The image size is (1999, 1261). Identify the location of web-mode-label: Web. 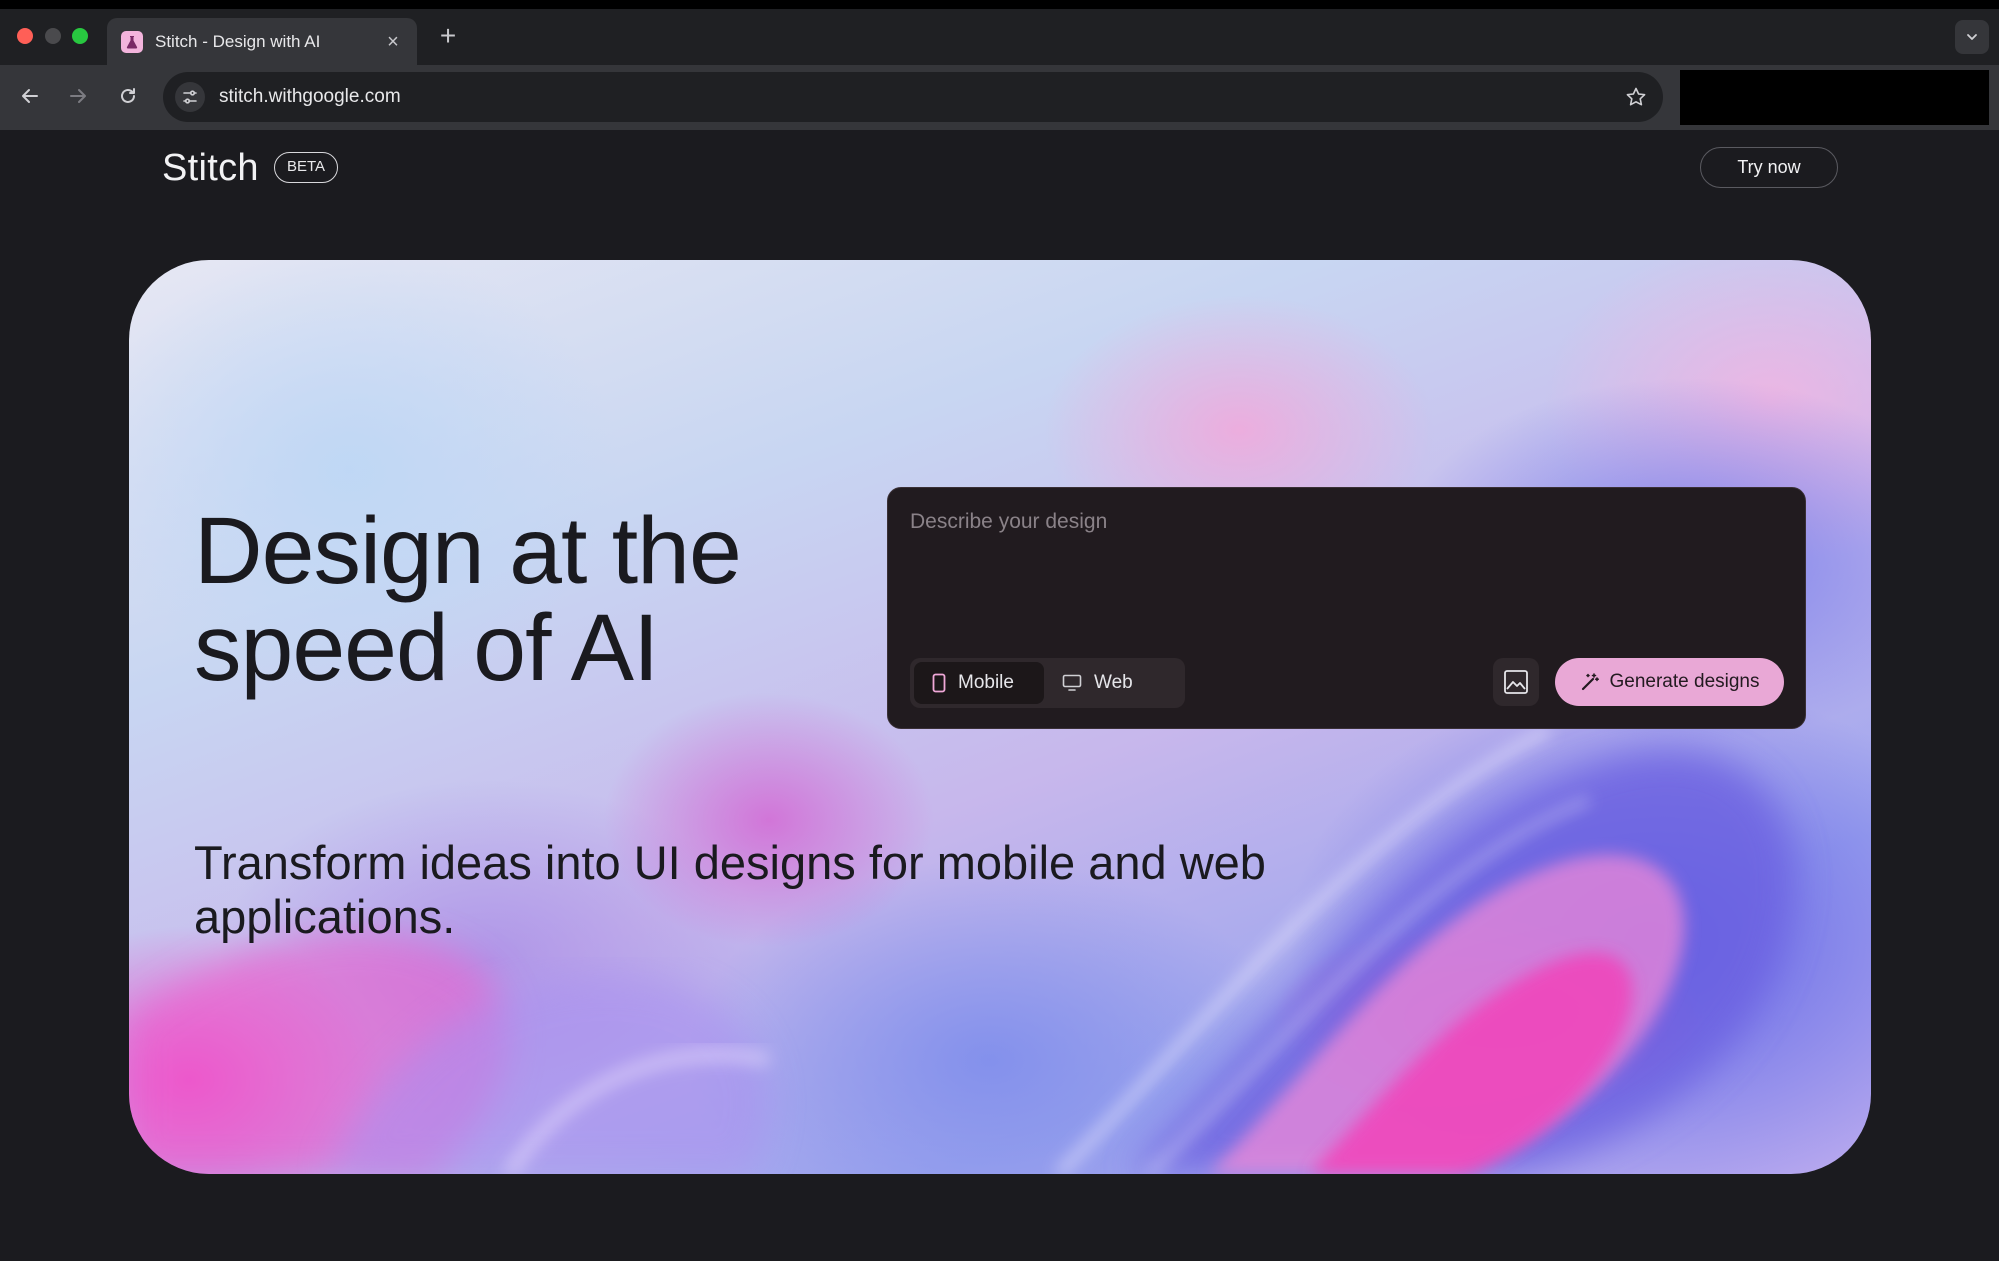
(1113, 682).